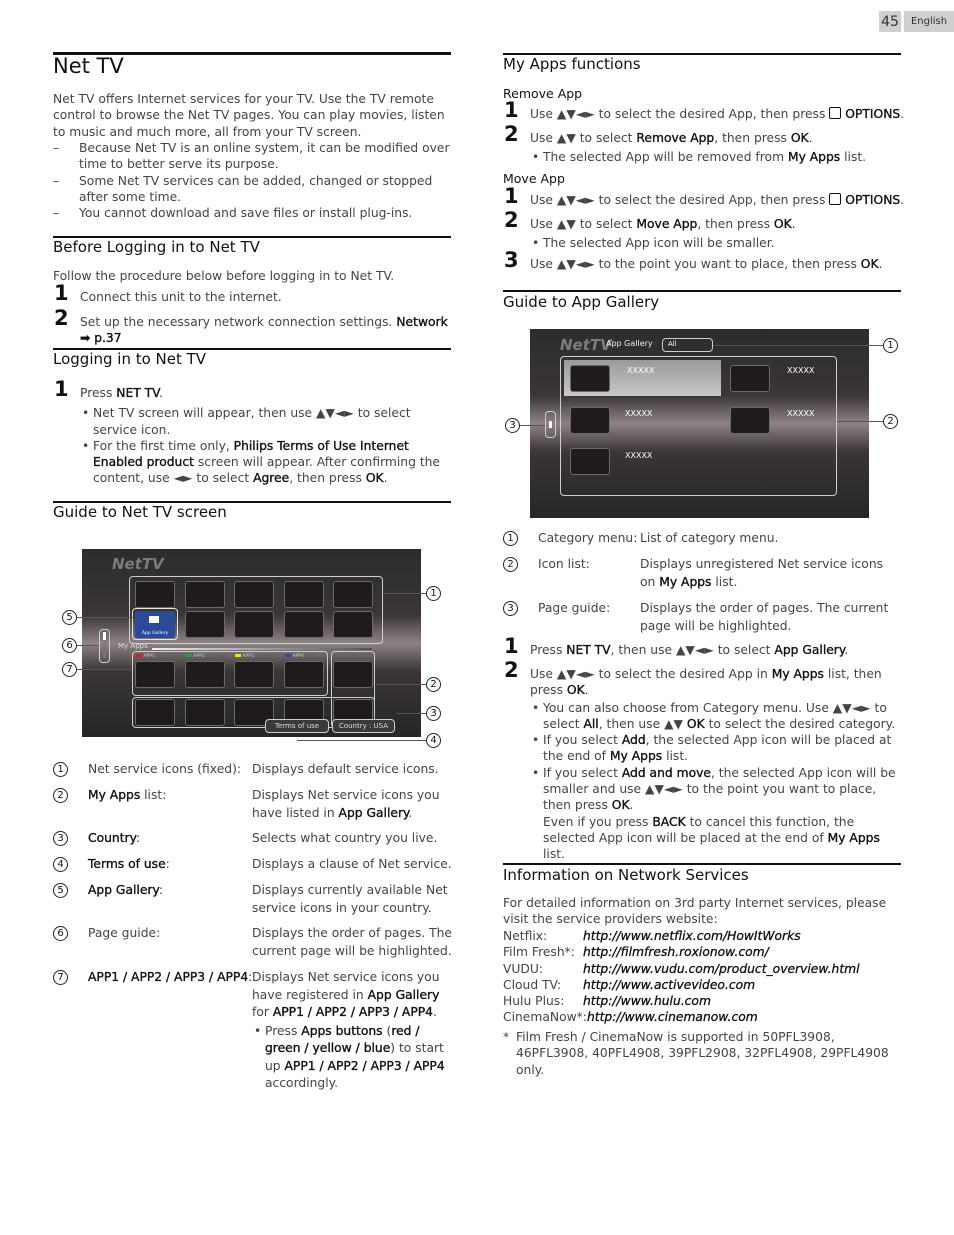  Describe the element at coordinates (244, 656) in the screenshot. I see `app3-label: APP3` at that location.